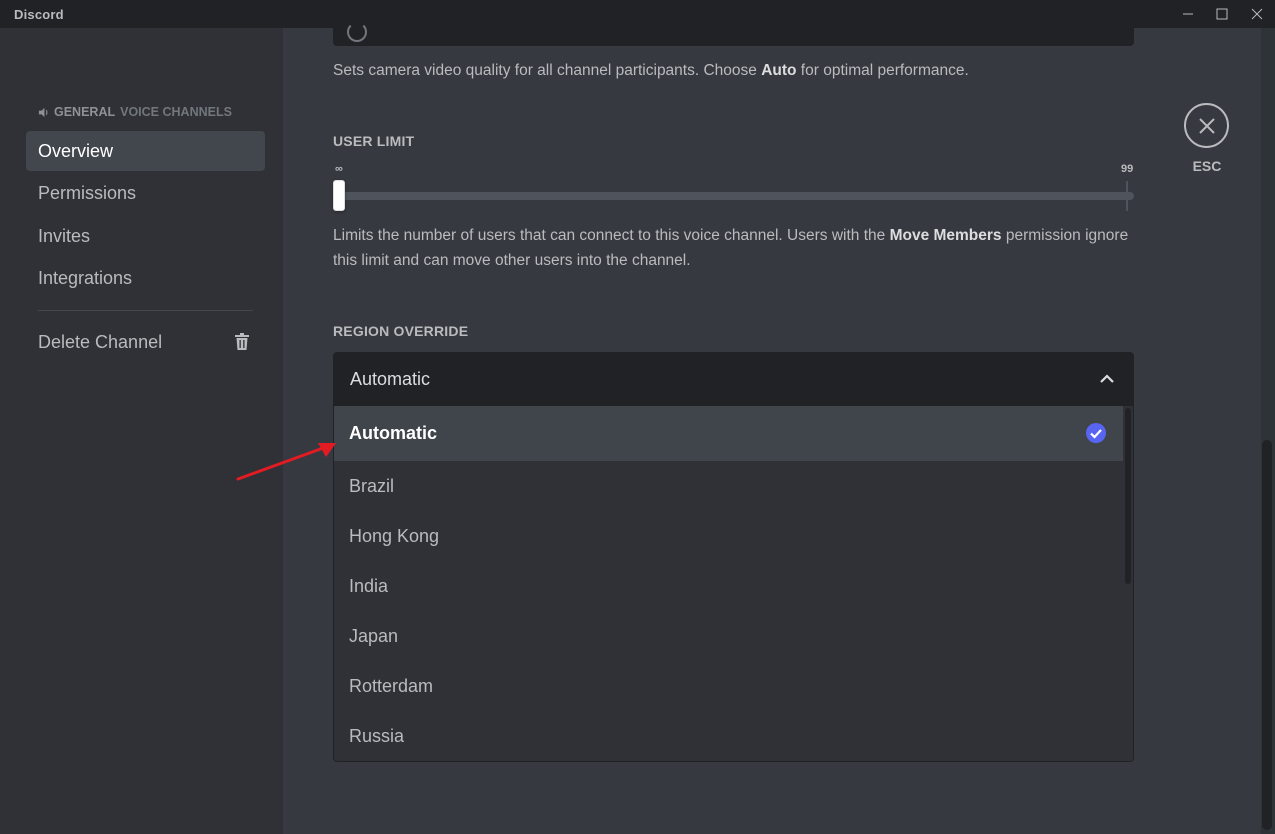  What do you see at coordinates (145, 278) in the screenshot?
I see `sidebar-item-integrations: Integrations` at bounding box center [145, 278].